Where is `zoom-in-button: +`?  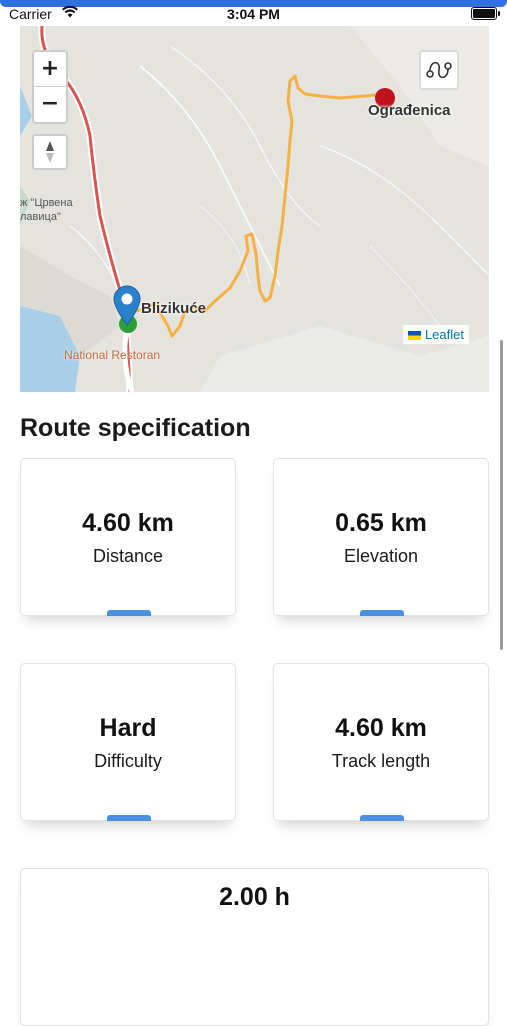
zoom-in-button: + is located at coordinates (50, 69).